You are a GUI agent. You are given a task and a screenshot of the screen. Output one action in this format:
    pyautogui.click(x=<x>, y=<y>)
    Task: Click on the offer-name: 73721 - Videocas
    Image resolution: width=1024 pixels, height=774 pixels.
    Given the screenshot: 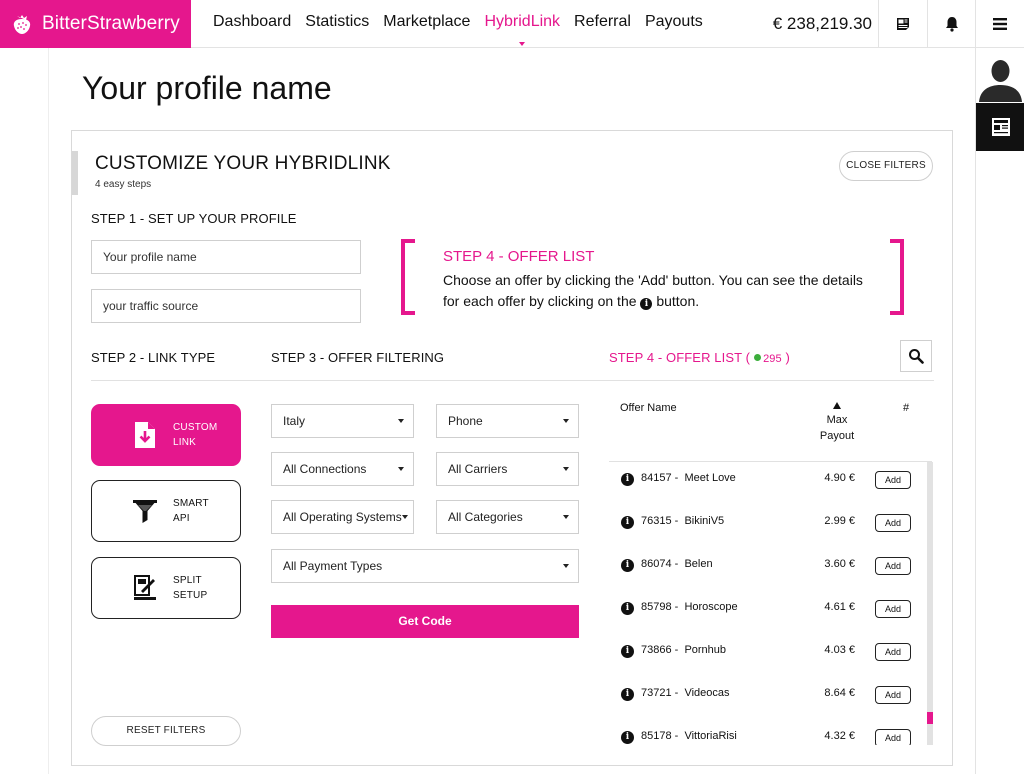 What is the action you would take?
    pyautogui.click(x=685, y=693)
    